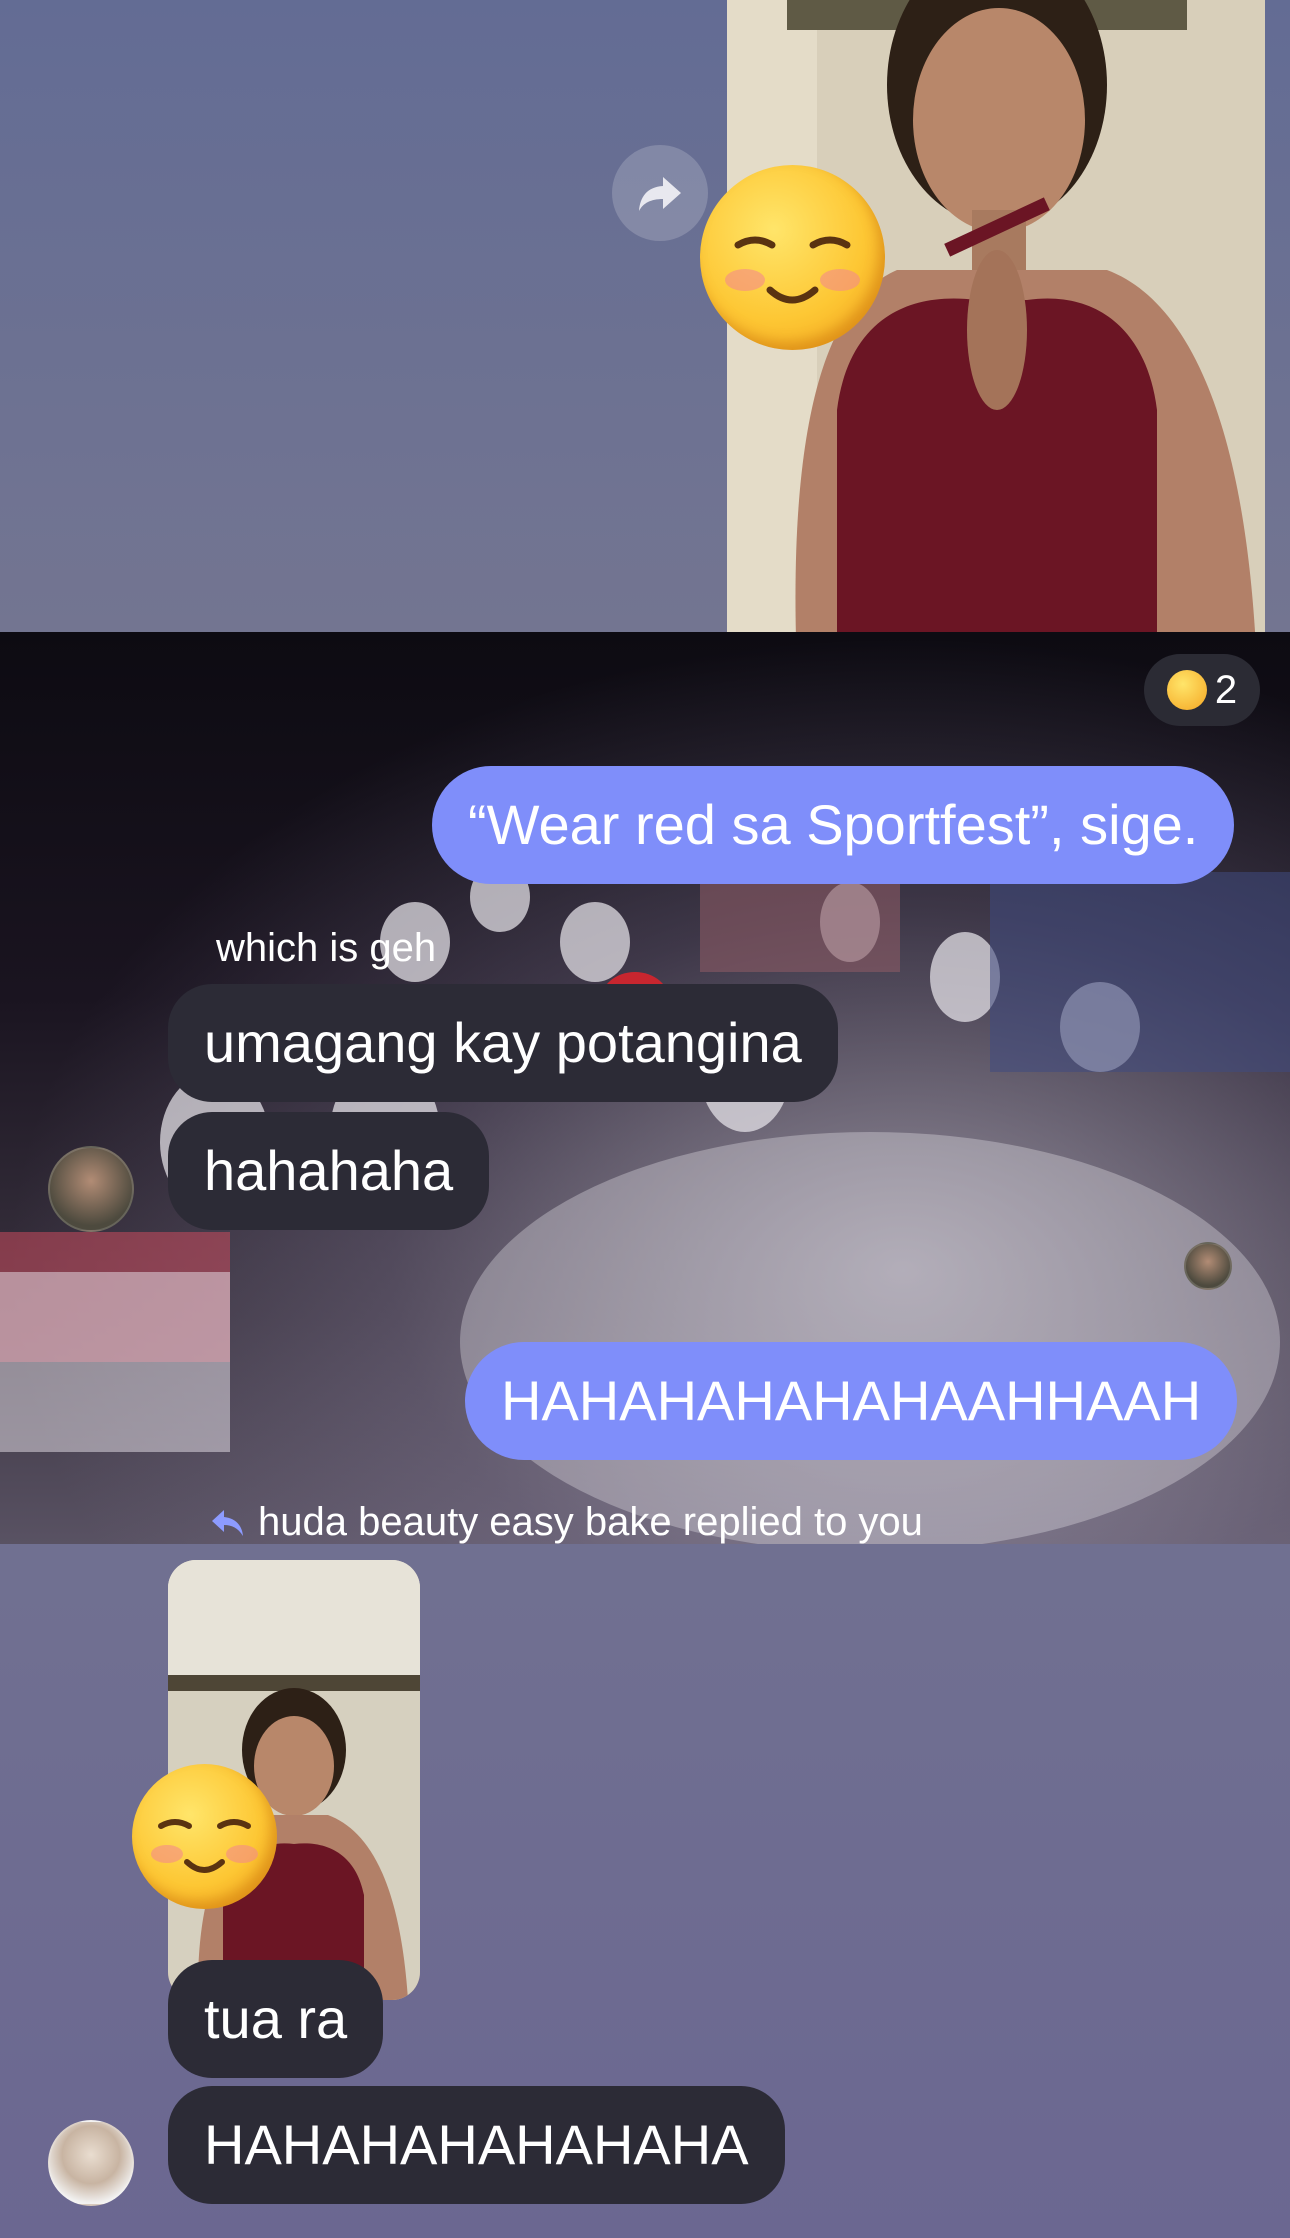 This screenshot has height=2238, width=1290. I want to click on reaction-pill: 2, so click(1202, 690).